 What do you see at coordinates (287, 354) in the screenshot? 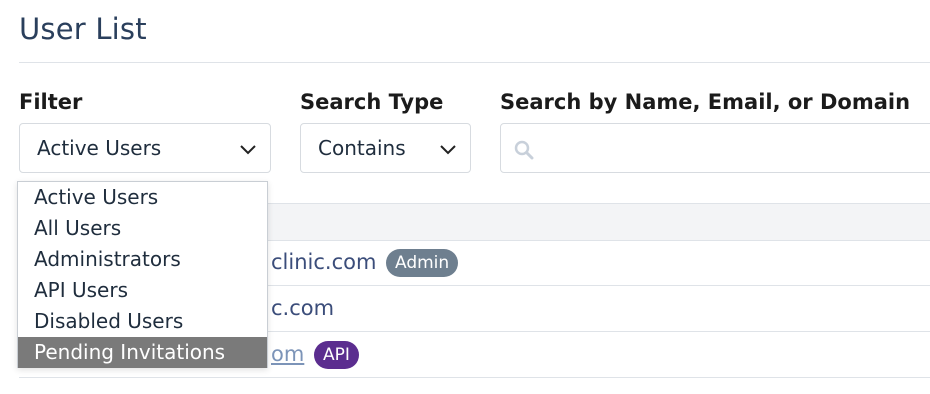
I see `row-domain-link: om` at bounding box center [287, 354].